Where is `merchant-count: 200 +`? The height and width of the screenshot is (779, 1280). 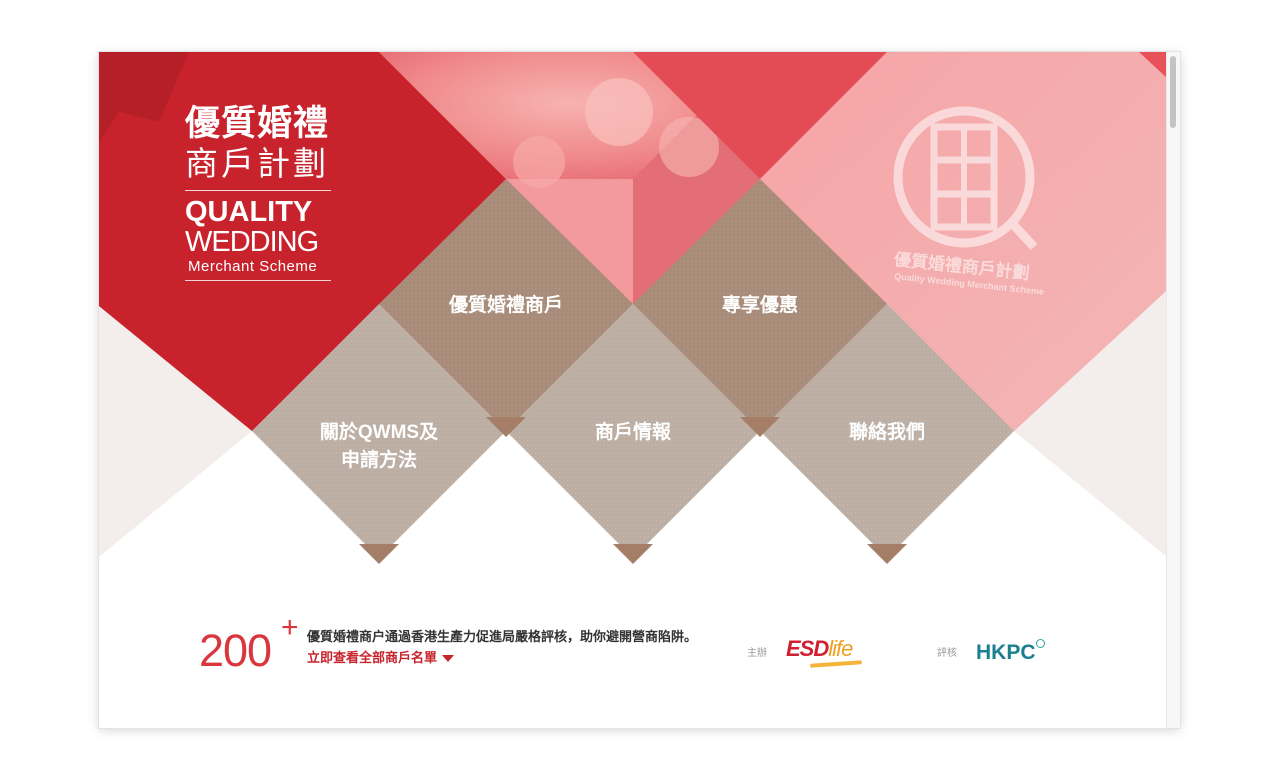 merchant-count: 200 + is located at coordinates (249, 644).